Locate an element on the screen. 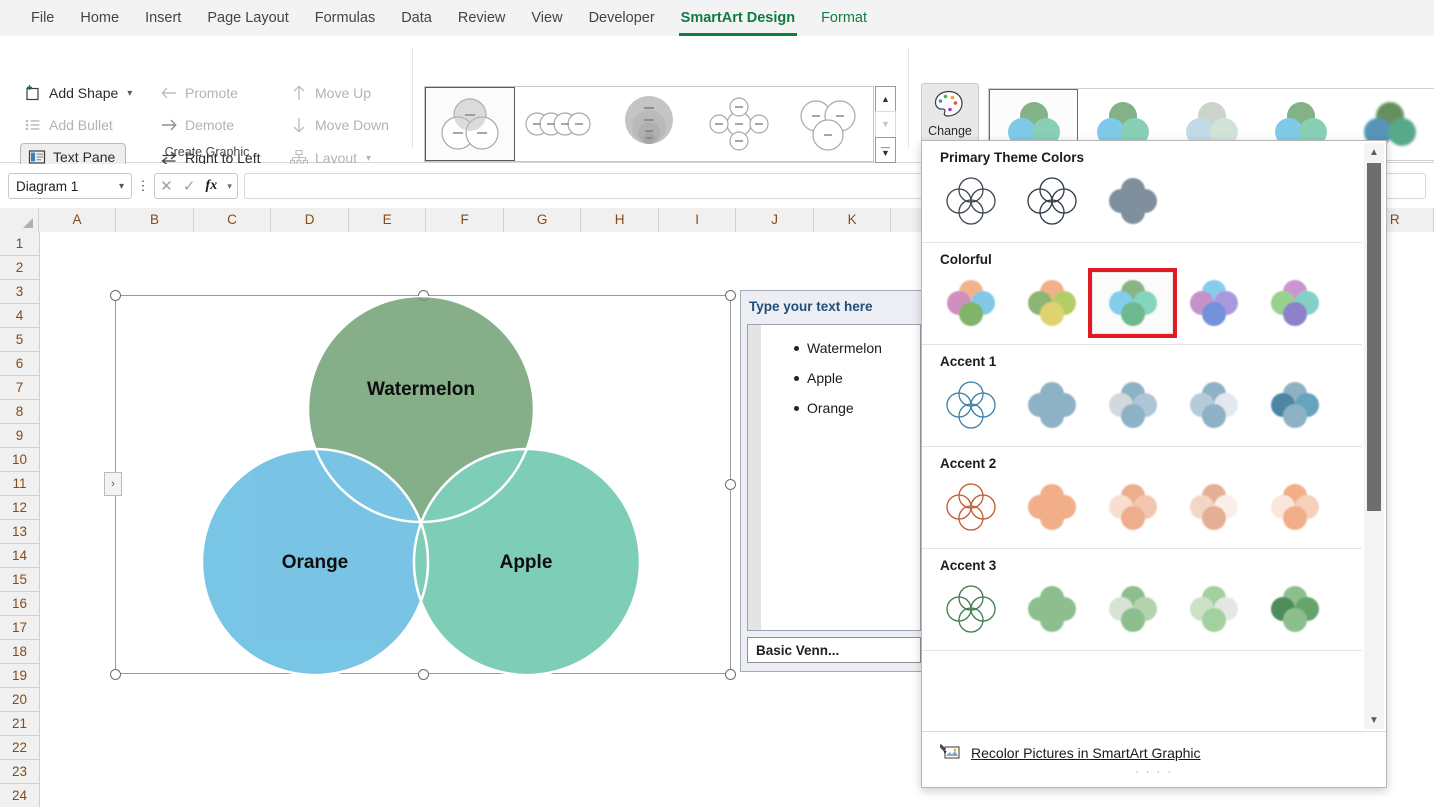 The height and width of the screenshot is (807, 1434). row-header-7: 7 is located at coordinates (20, 388).